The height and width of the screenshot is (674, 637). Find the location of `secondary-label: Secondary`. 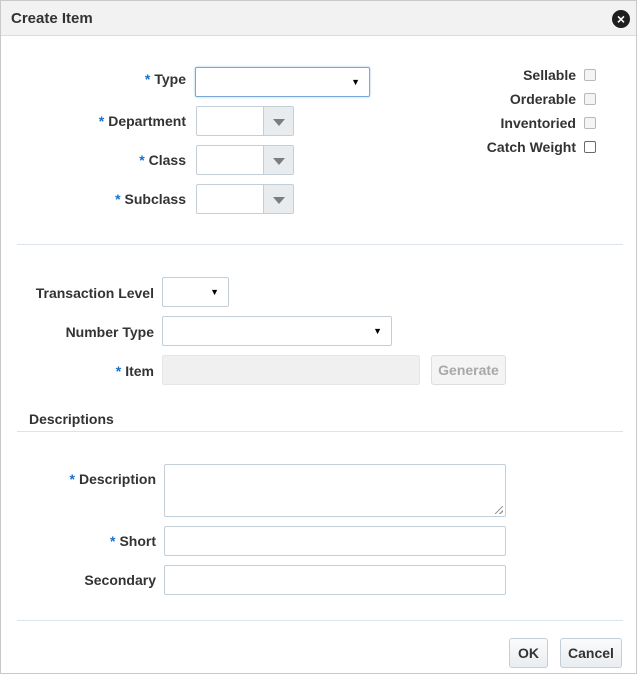

secondary-label: Secondary is located at coordinates (120, 580).